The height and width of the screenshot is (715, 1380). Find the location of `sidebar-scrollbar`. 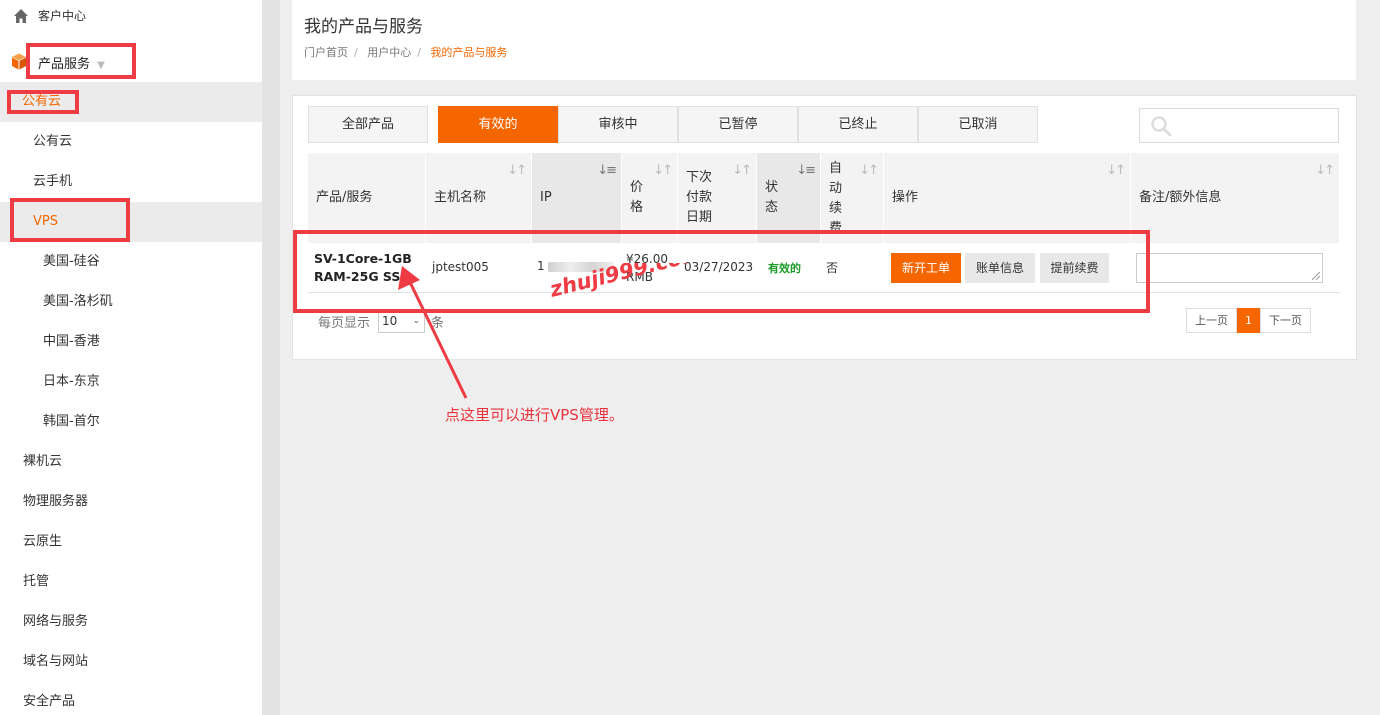

sidebar-scrollbar is located at coordinates (271, 357).